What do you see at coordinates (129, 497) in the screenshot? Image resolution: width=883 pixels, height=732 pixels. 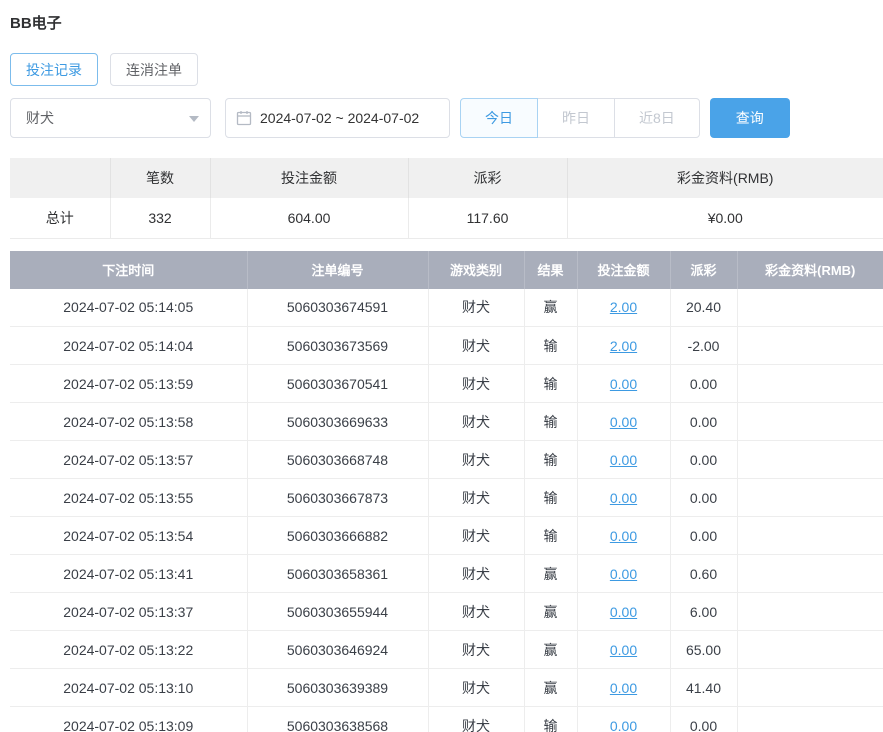 I see `bet-time-cell: 2024-07-02 05:13:55` at bounding box center [129, 497].